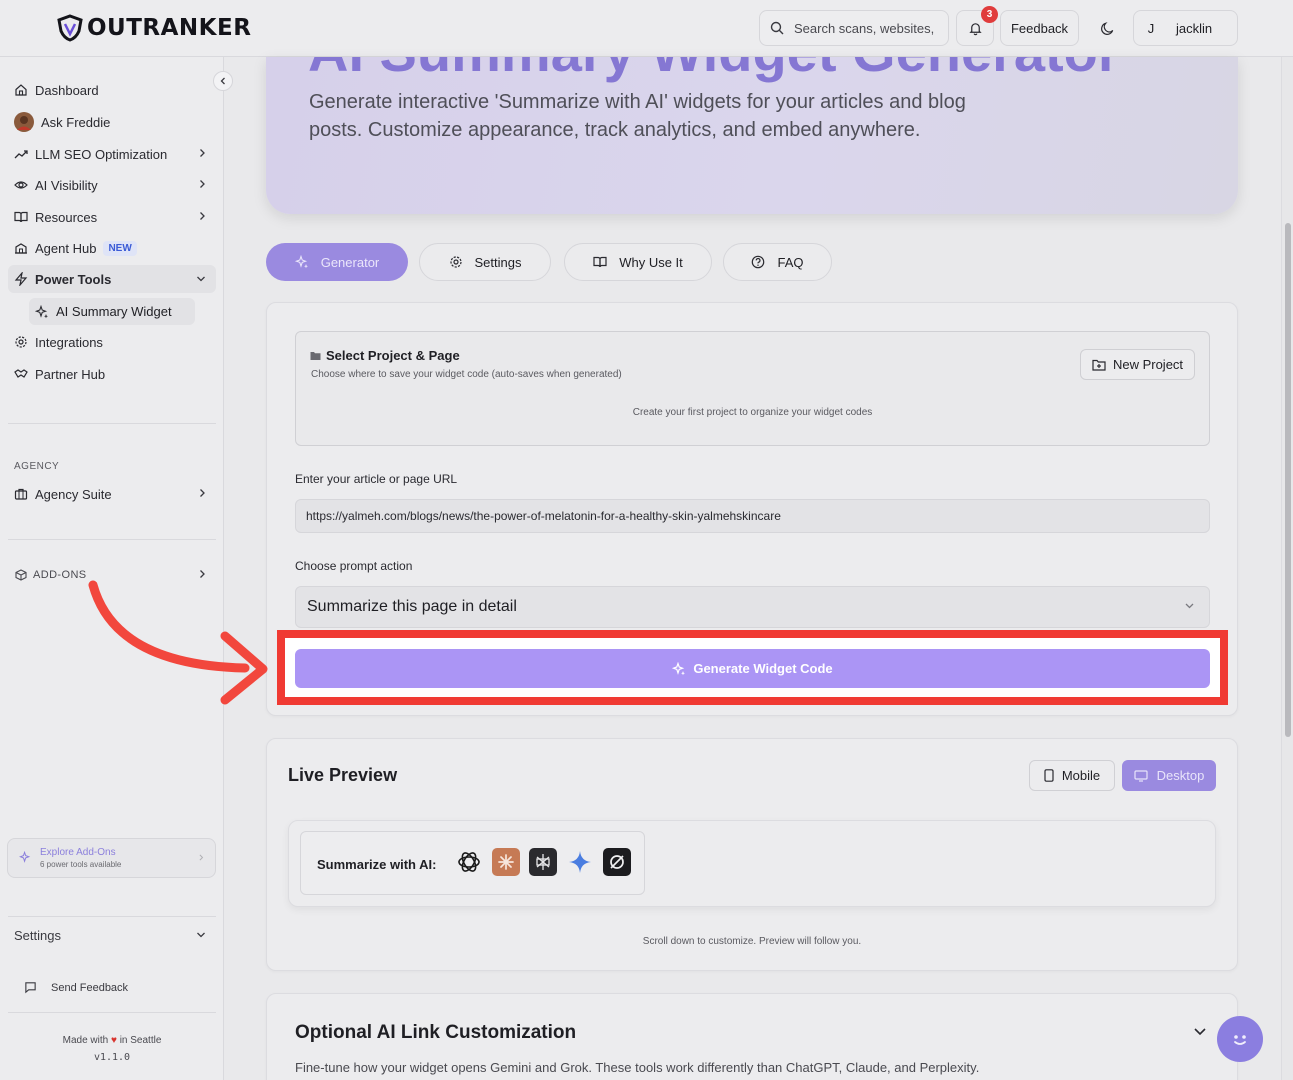 The width and height of the screenshot is (1293, 1080). I want to click on explore-add-ons-card: Explore Add-Ons 6 power tools available, so click(111, 858).